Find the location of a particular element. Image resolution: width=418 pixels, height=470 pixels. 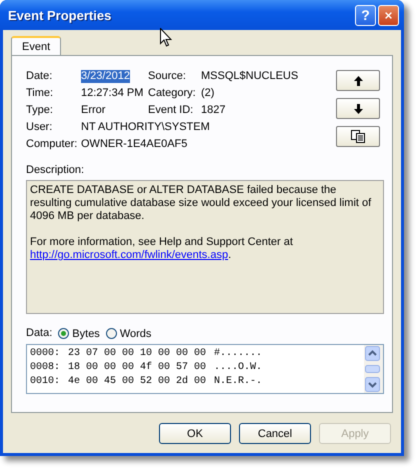

next-button is located at coordinates (358, 108).